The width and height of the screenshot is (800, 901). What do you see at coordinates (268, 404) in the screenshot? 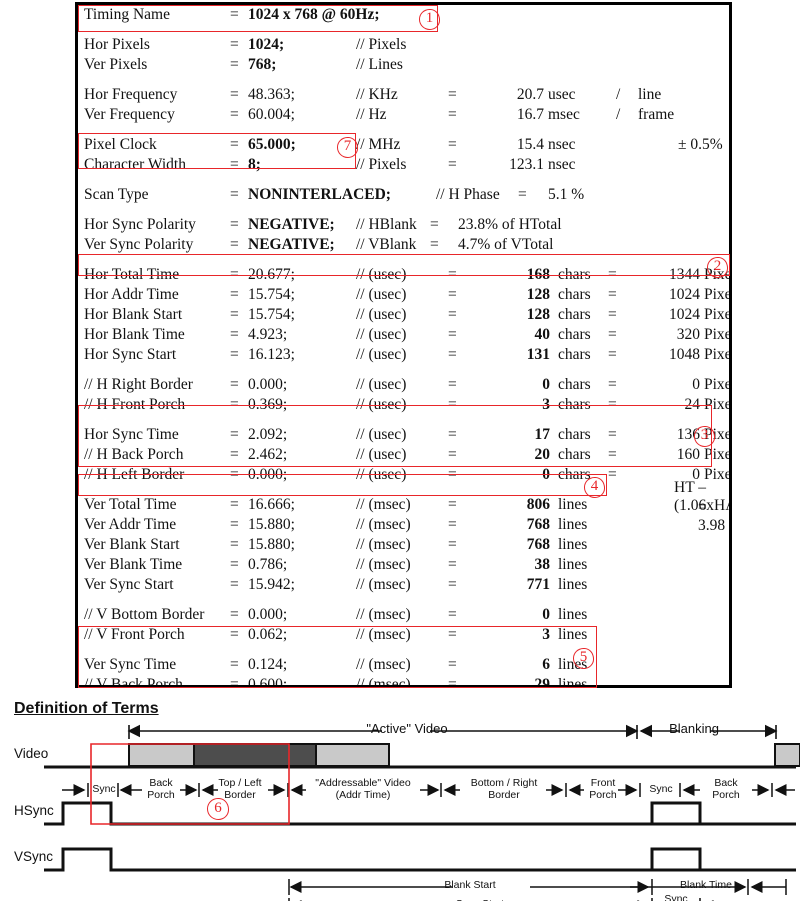
I see `timing-row-value: 0.369;` at bounding box center [268, 404].